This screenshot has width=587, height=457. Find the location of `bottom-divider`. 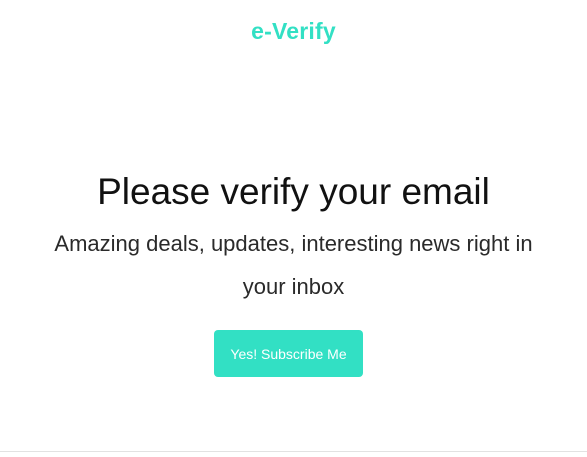

bottom-divider is located at coordinates (293, 451).